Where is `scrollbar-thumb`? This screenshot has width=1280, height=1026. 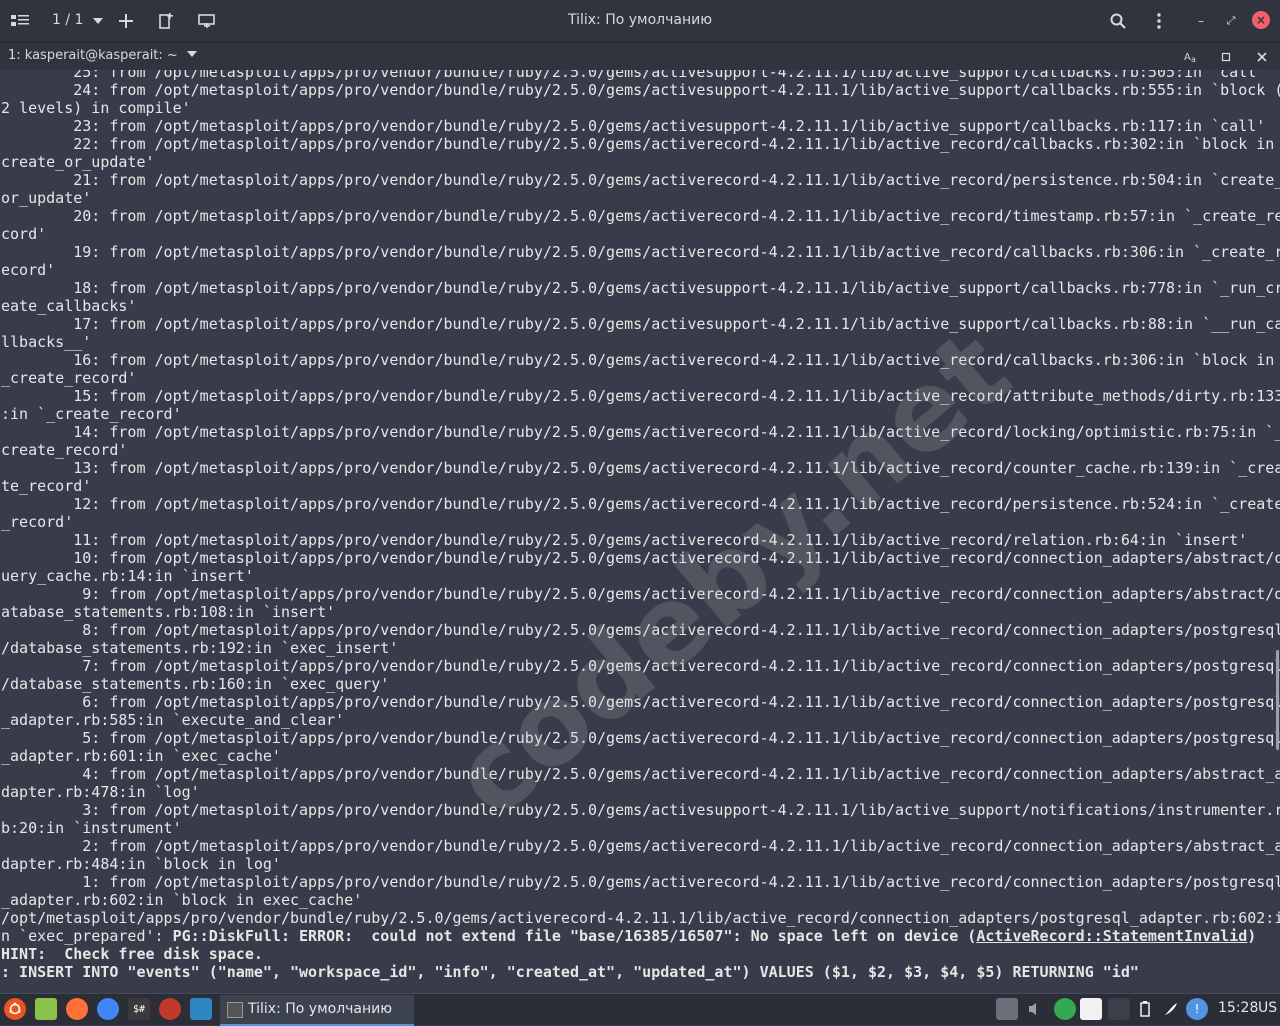 scrollbar-thumb is located at coordinates (1277, 700).